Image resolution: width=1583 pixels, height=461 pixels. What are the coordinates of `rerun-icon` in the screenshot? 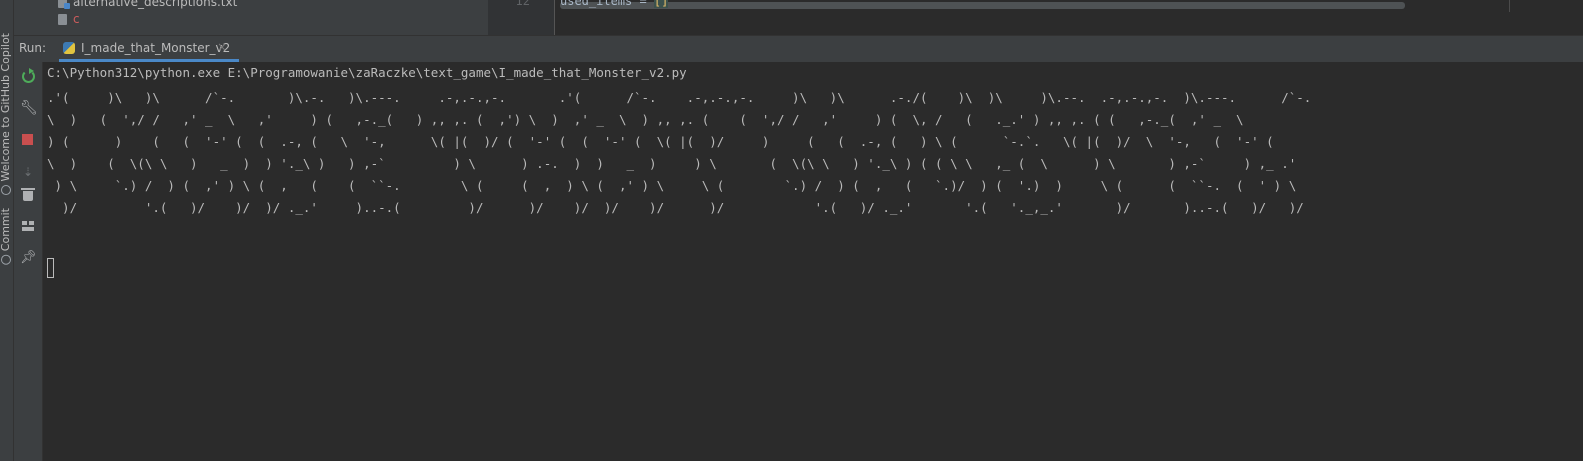 It's located at (28, 76).